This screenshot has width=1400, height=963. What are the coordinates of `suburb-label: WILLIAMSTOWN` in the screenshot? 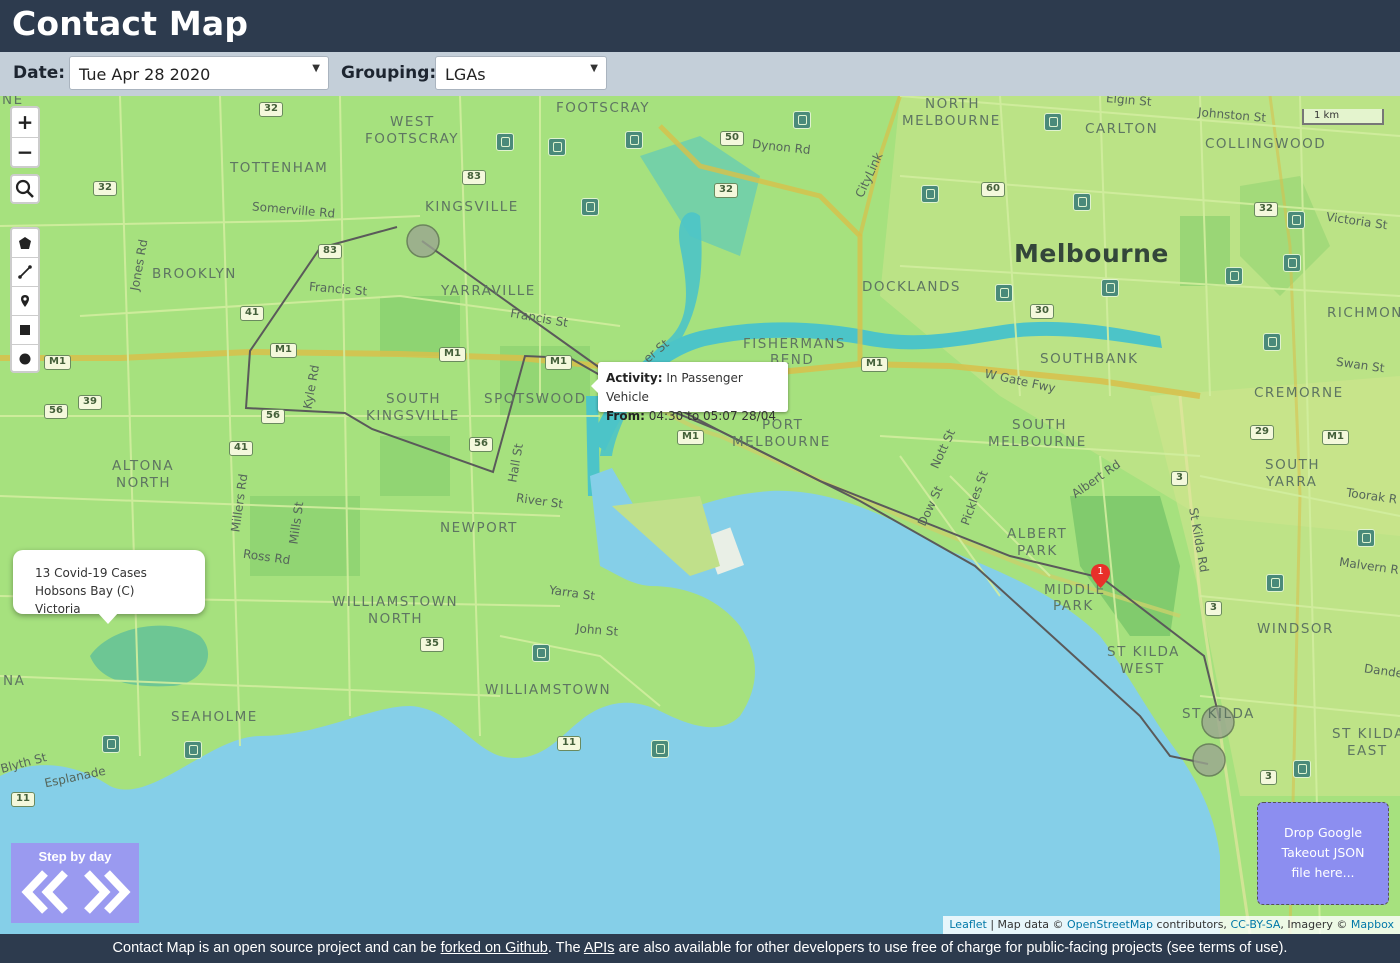 It's located at (395, 602).